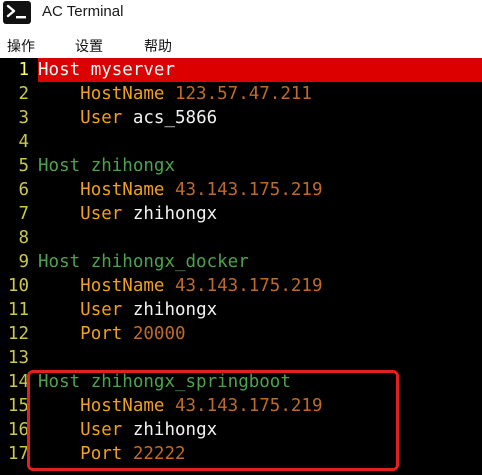 This screenshot has height=475, width=482. Describe the element at coordinates (260, 454) in the screenshot. I see `line-code: Port 22222` at that location.